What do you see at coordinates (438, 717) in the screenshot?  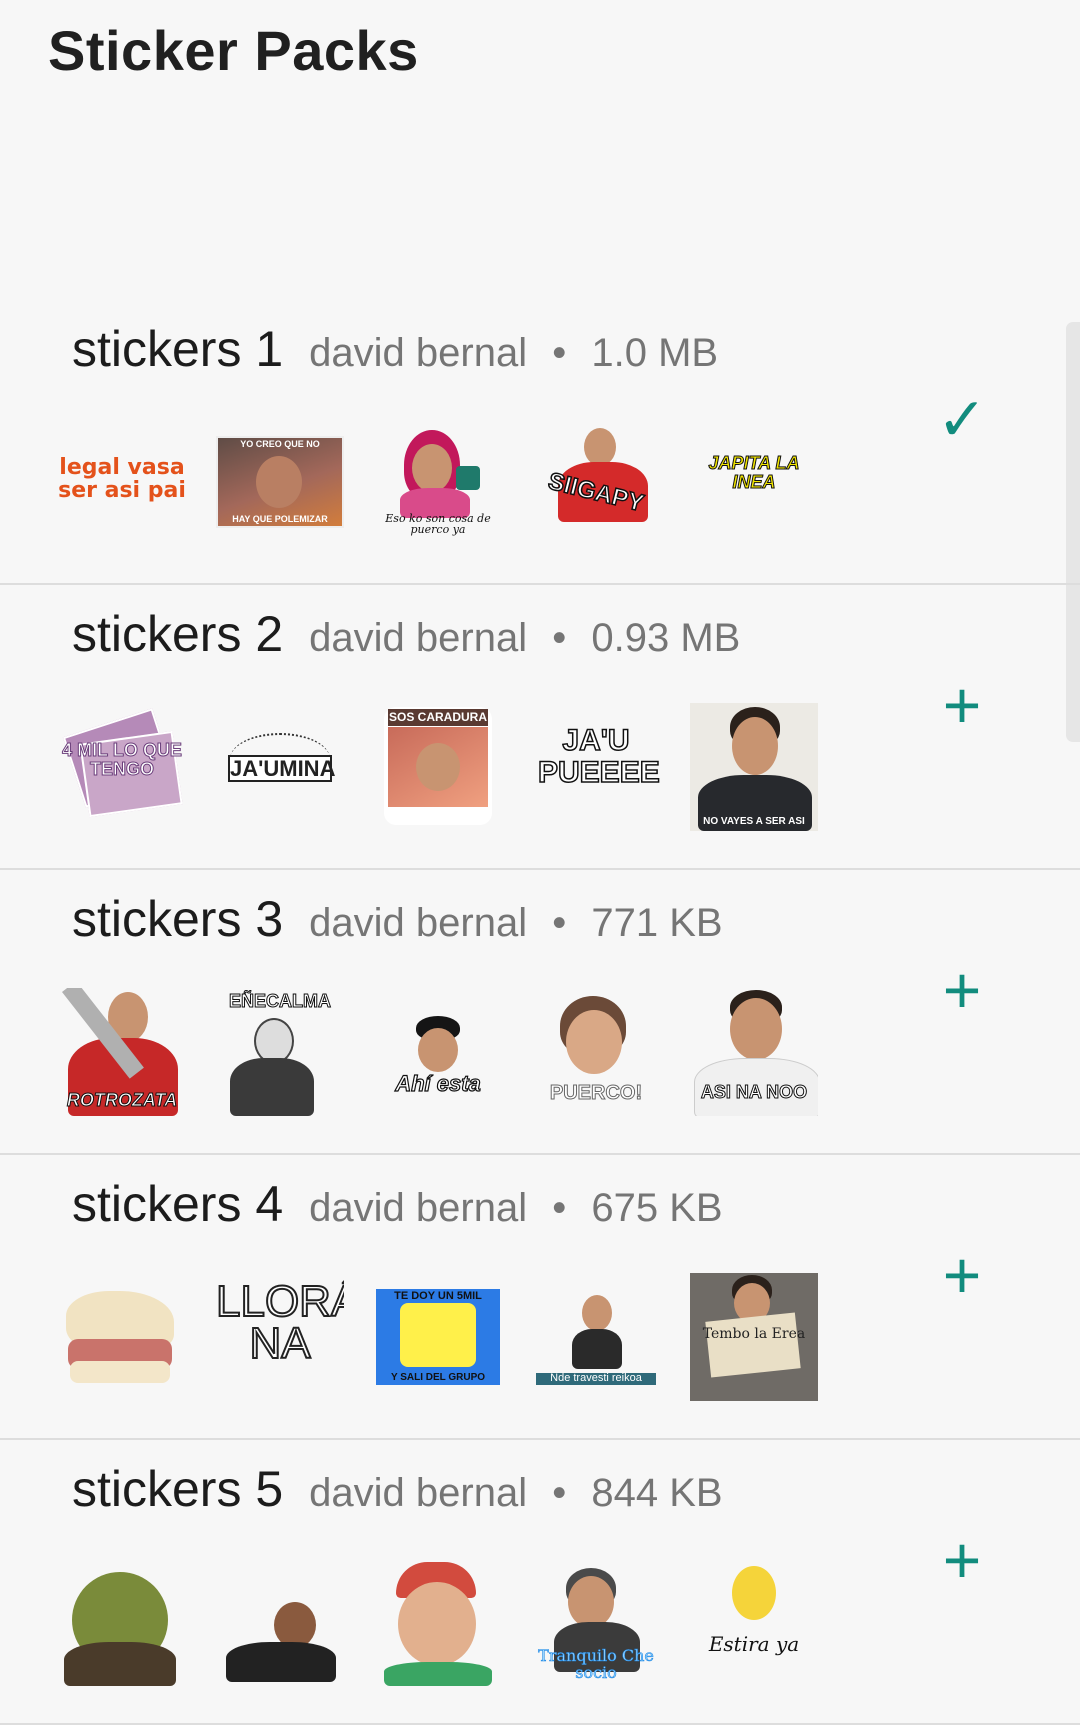 I see `sticker-caption-top: SOS CARADURA` at bounding box center [438, 717].